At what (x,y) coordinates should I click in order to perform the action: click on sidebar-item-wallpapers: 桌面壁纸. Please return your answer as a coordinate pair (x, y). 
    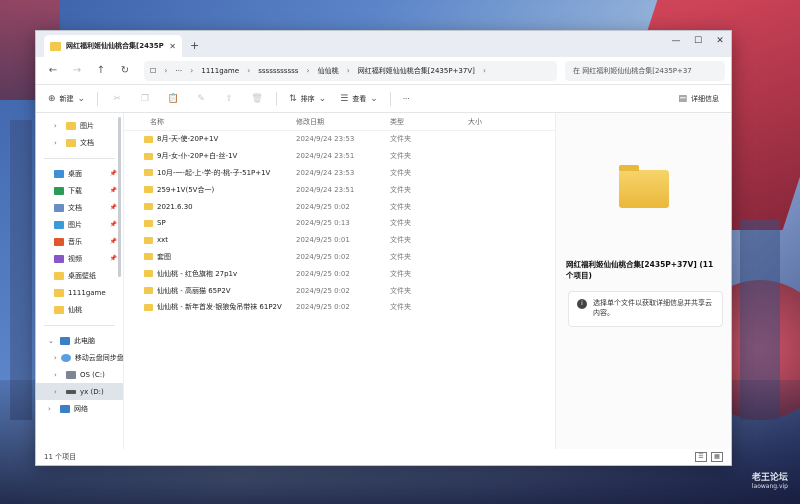
    Looking at the image, I should click on (79, 275).